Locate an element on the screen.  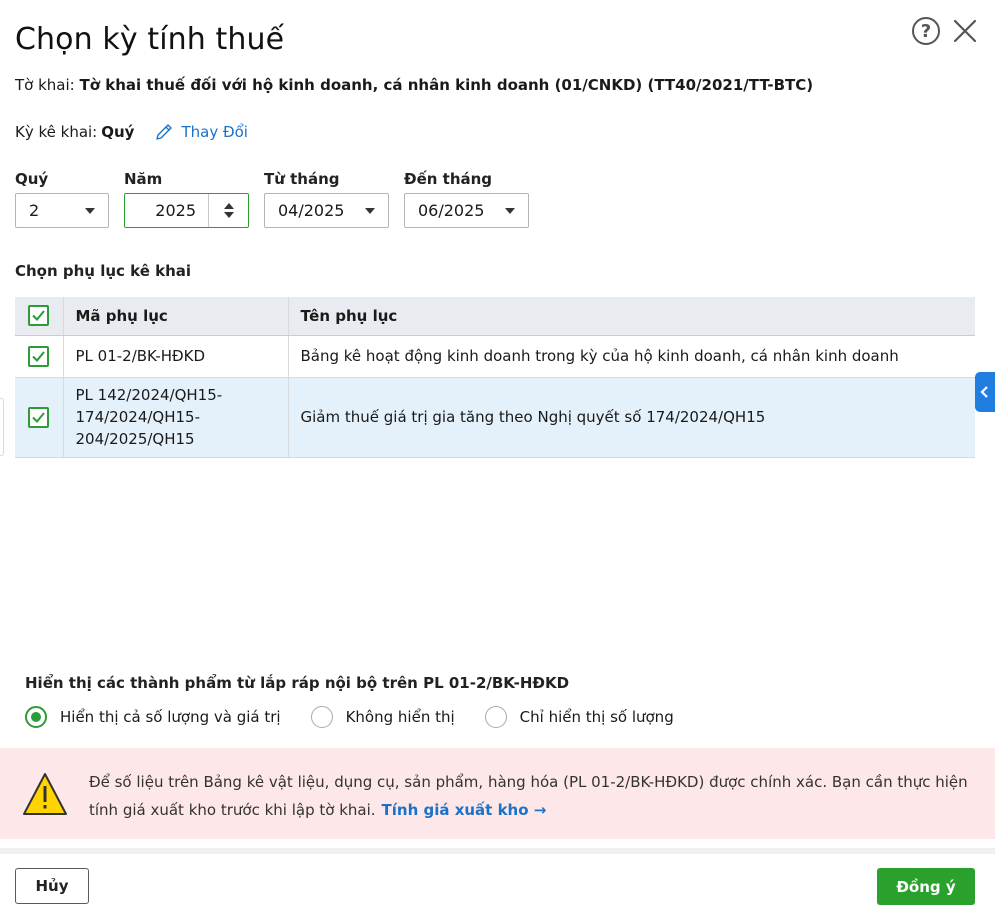
quarter-value: 2 is located at coordinates (34, 210).